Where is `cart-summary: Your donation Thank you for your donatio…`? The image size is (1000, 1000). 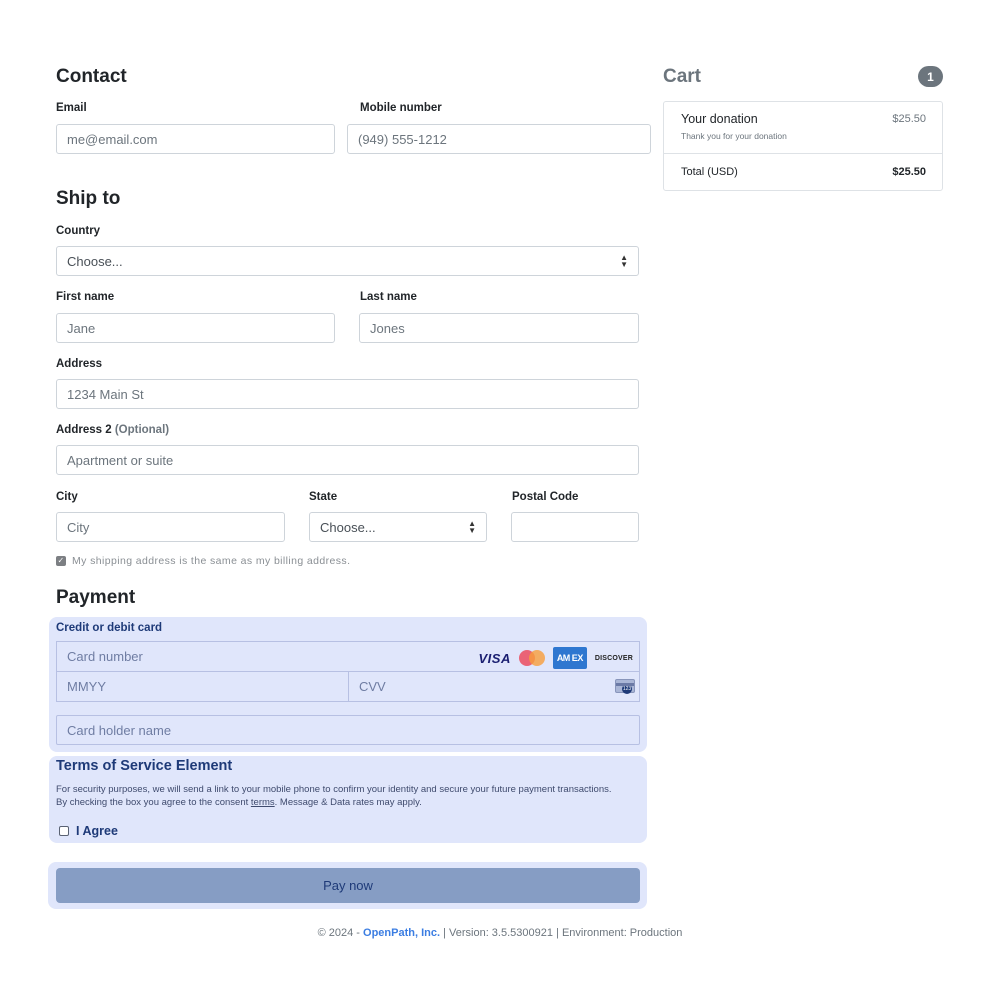
cart-summary: Your donation Thank you for your donatio… is located at coordinates (803, 146).